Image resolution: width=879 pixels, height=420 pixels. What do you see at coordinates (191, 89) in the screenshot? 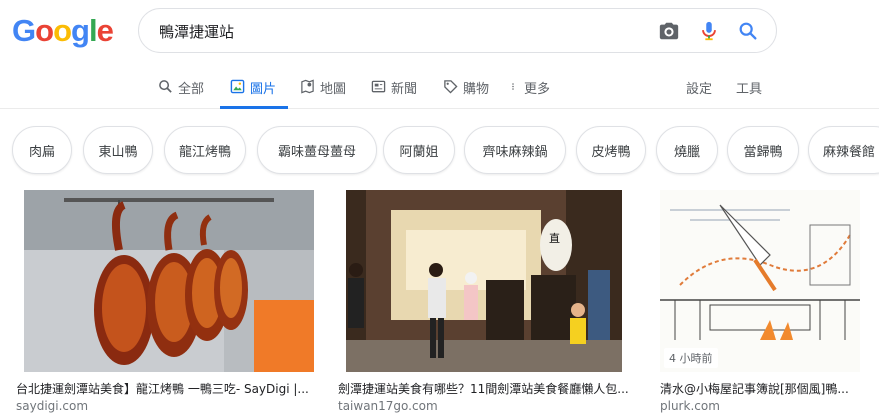
I see `tab-label: 全部` at bounding box center [191, 89].